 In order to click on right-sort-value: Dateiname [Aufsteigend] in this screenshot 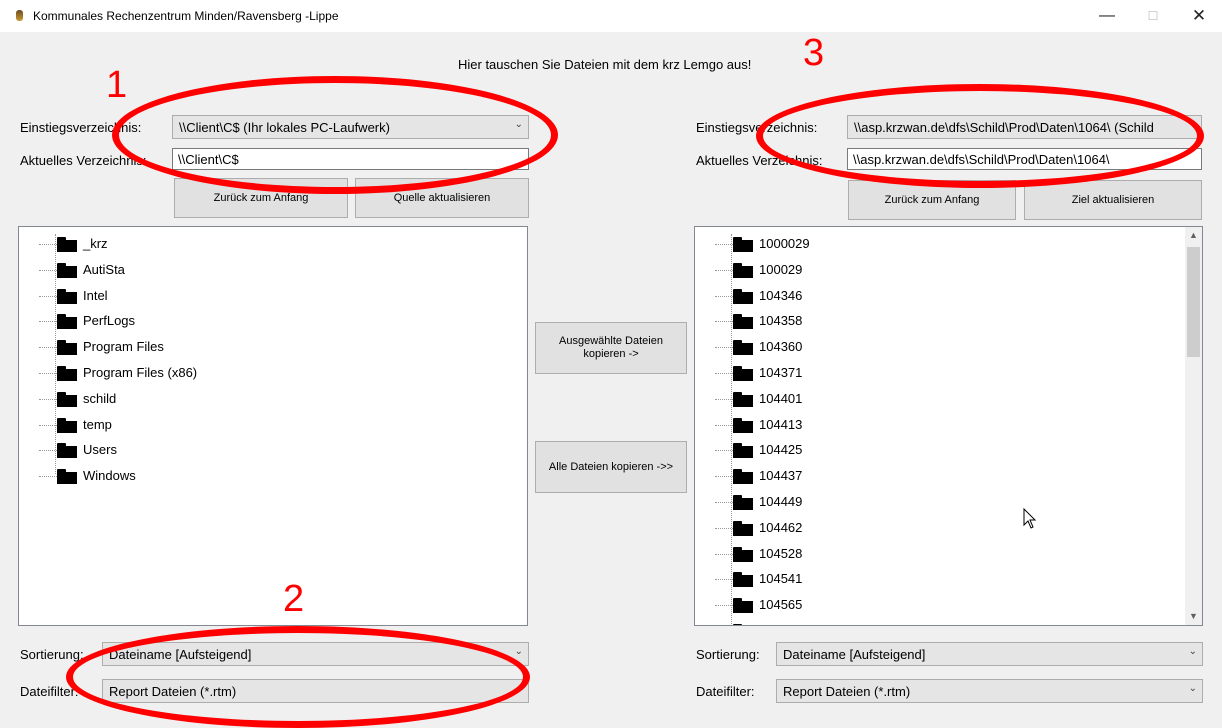, I will do `click(854, 654)`.